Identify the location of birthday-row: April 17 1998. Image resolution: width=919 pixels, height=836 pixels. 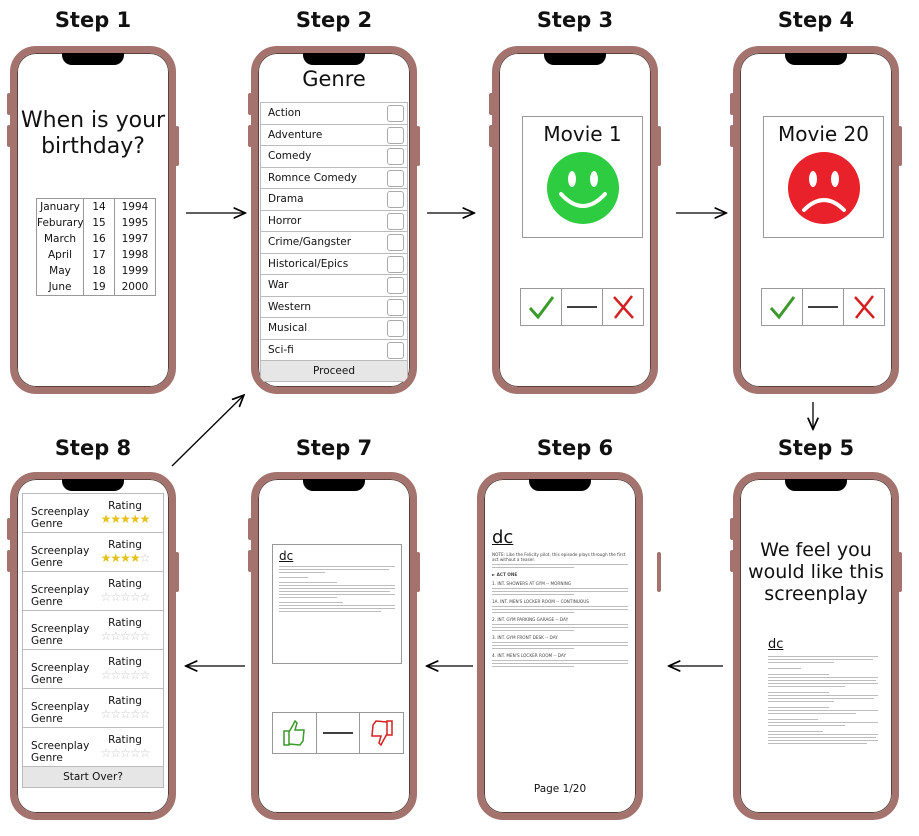
(96, 255).